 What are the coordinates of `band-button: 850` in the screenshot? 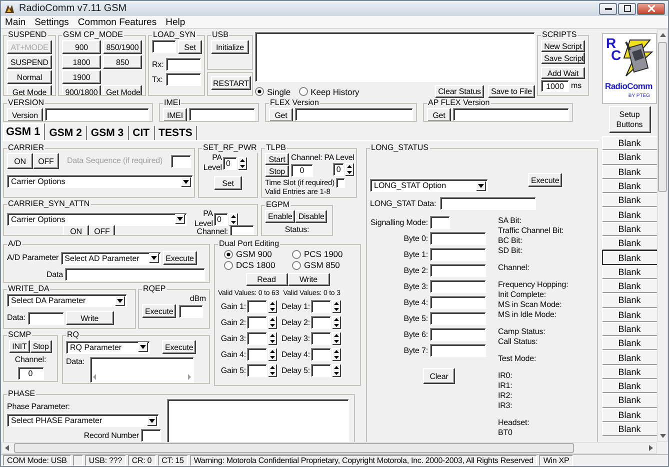 It's located at (122, 62).